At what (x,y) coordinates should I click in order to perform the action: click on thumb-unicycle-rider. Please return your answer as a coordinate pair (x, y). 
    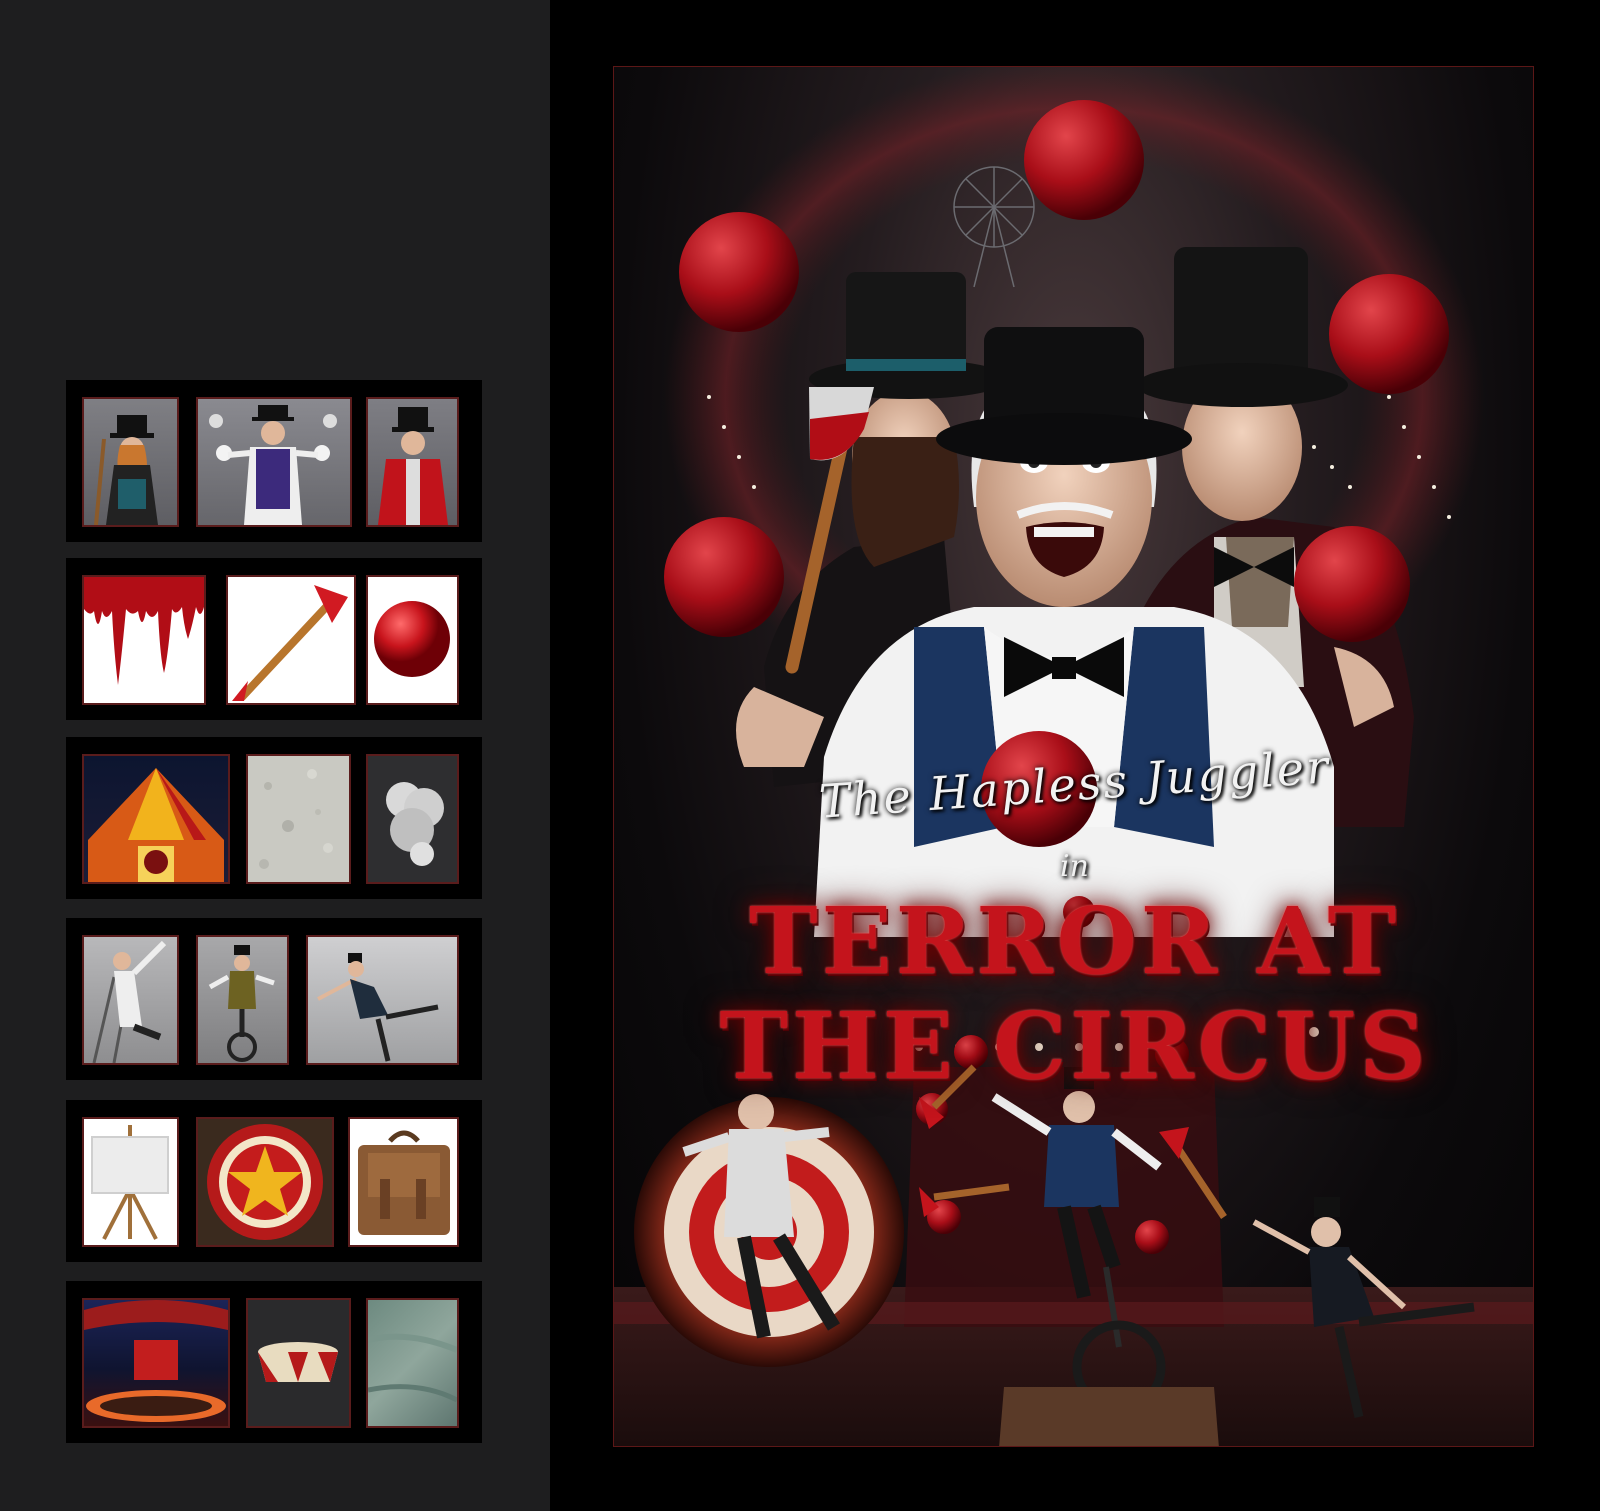
    Looking at the image, I should click on (242, 1000).